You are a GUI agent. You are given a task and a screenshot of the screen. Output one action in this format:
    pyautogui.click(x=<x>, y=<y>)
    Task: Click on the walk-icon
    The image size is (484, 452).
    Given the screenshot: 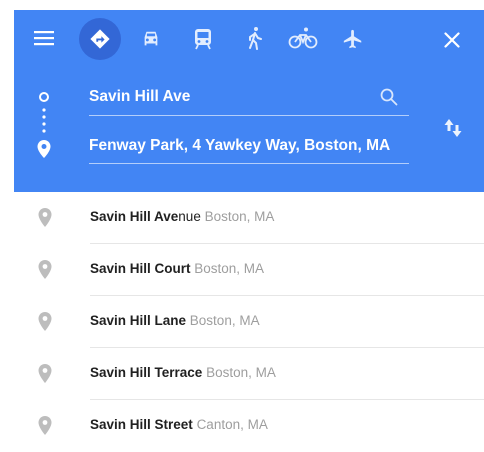 What is the action you would take?
    pyautogui.click(x=255, y=38)
    